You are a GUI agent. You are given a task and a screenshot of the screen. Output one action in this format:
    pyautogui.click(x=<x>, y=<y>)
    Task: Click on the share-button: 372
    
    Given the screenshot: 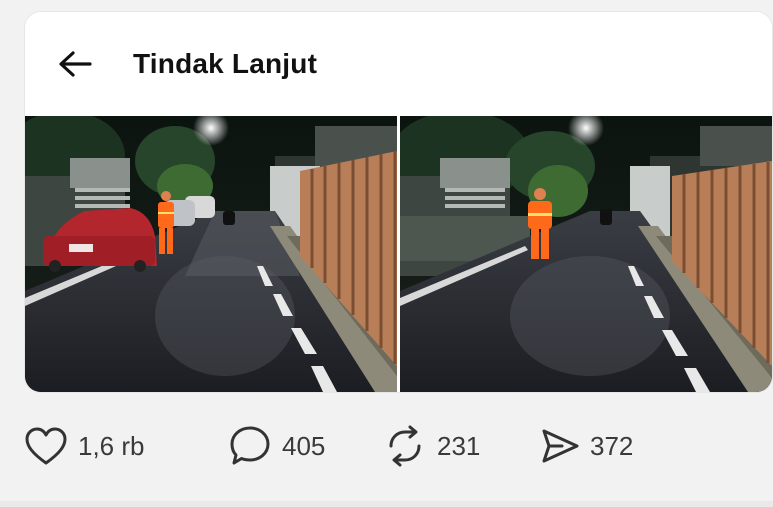 What is the action you would take?
    pyautogui.click(x=586, y=446)
    